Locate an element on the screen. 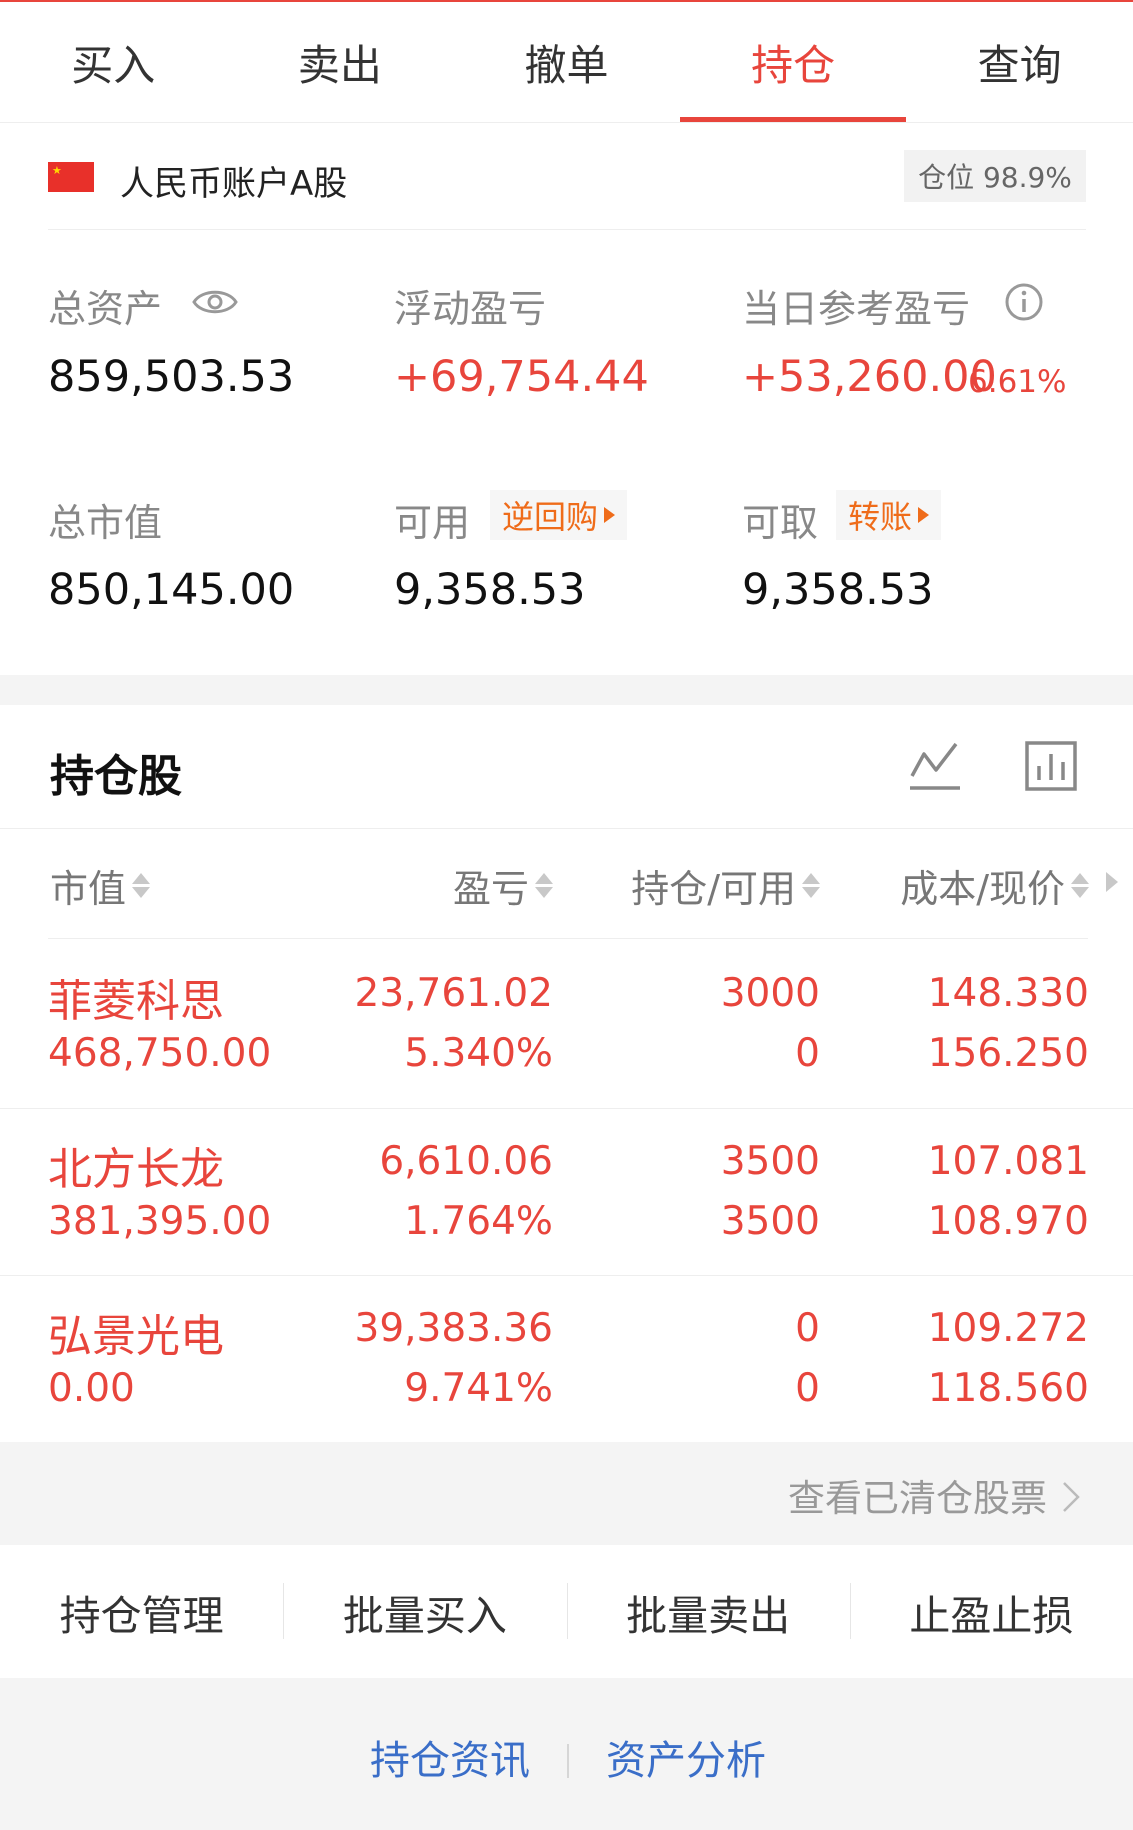 The width and height of the screenshot is (1133, 1830). transfer-label: 转账 is located at coordinates (880, 517).